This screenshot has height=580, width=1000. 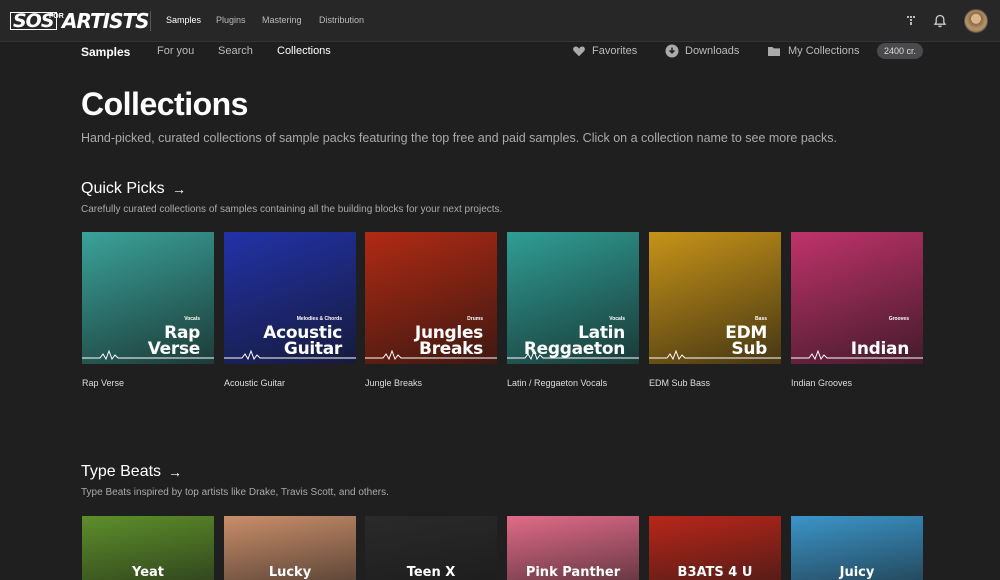 What do you see at coordinates (857, 572) in the screenshot?
I see `type-beat-name: Juicy` at bounding box center [857, 572].